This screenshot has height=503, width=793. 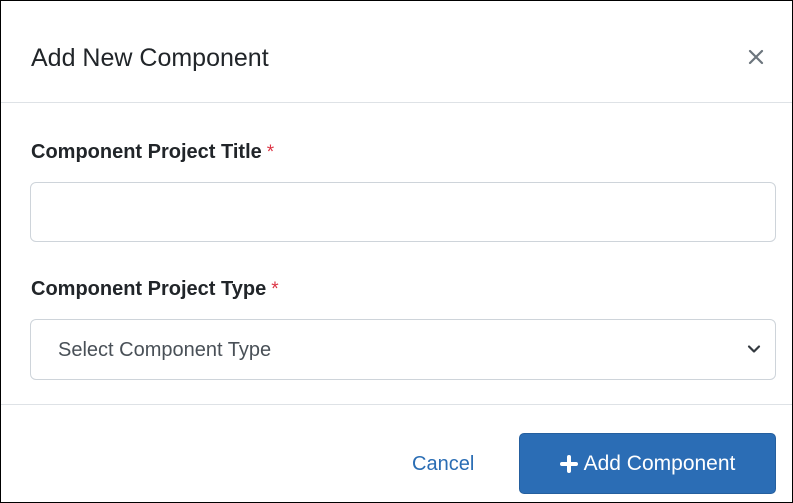 What do you see at coordinates (150, 58) in the screenshot?
I see `dialog-title: Add New Component` at bounding box center [150, 58].